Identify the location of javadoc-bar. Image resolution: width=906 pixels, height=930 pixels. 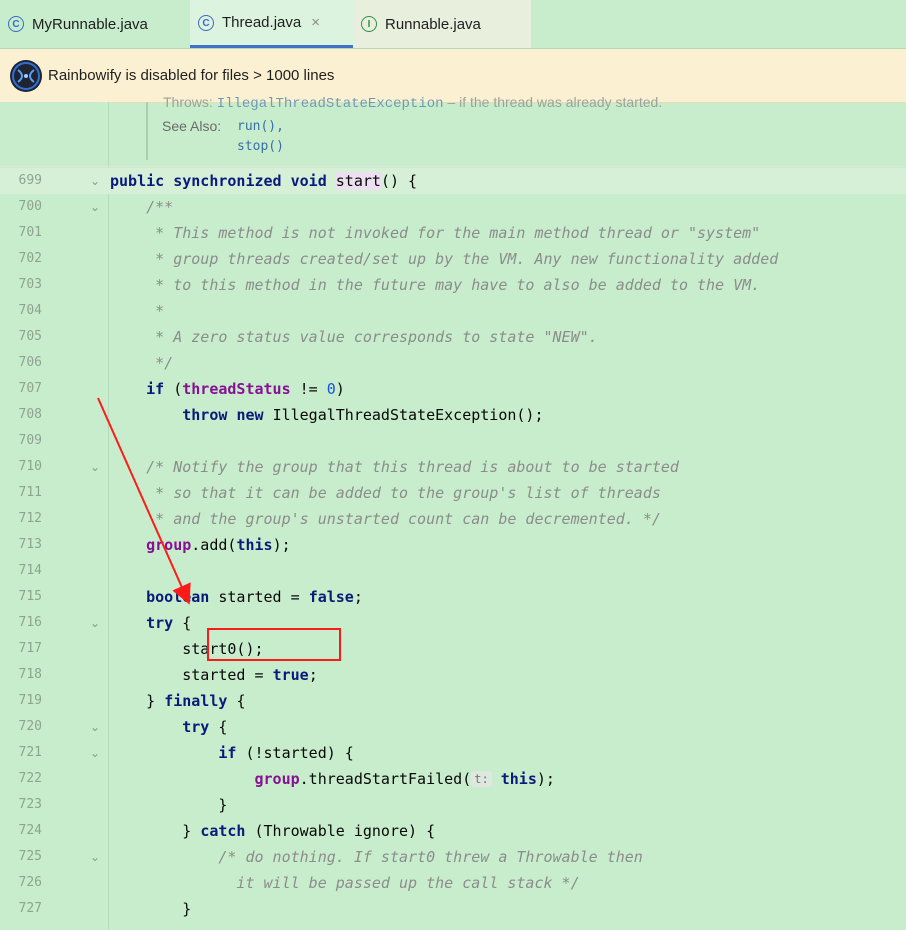
(147, 131).